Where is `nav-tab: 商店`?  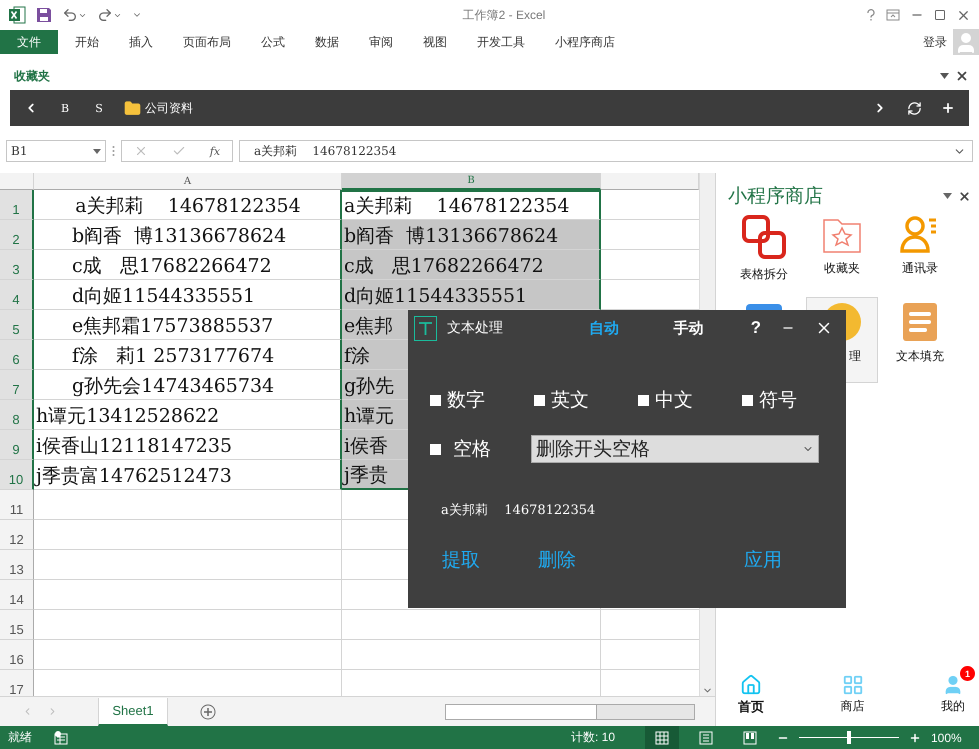 nav-tab: 商店 is located at coordinates (852, 691).